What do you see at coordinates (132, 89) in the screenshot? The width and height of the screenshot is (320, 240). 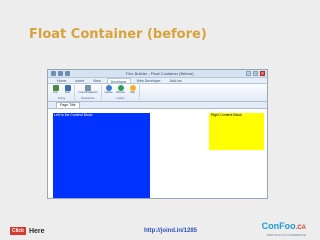 I see `help-button: Help` at bounding box center [132, 89].